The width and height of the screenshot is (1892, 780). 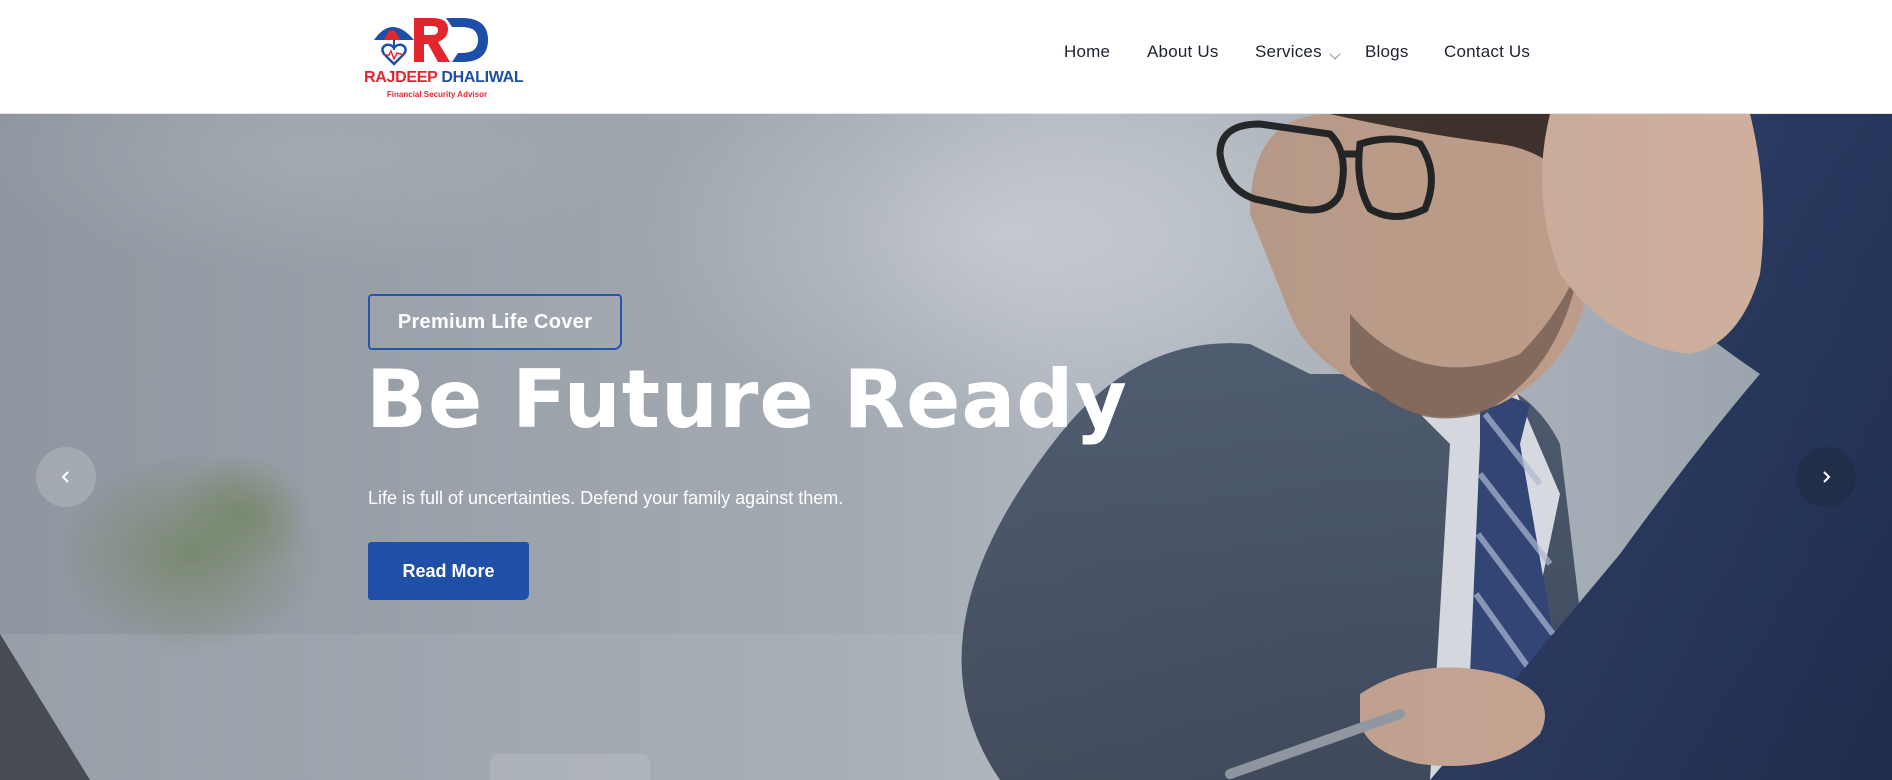 I want to click on hero-title: Be Future Ready, so click(x=747, y=399).